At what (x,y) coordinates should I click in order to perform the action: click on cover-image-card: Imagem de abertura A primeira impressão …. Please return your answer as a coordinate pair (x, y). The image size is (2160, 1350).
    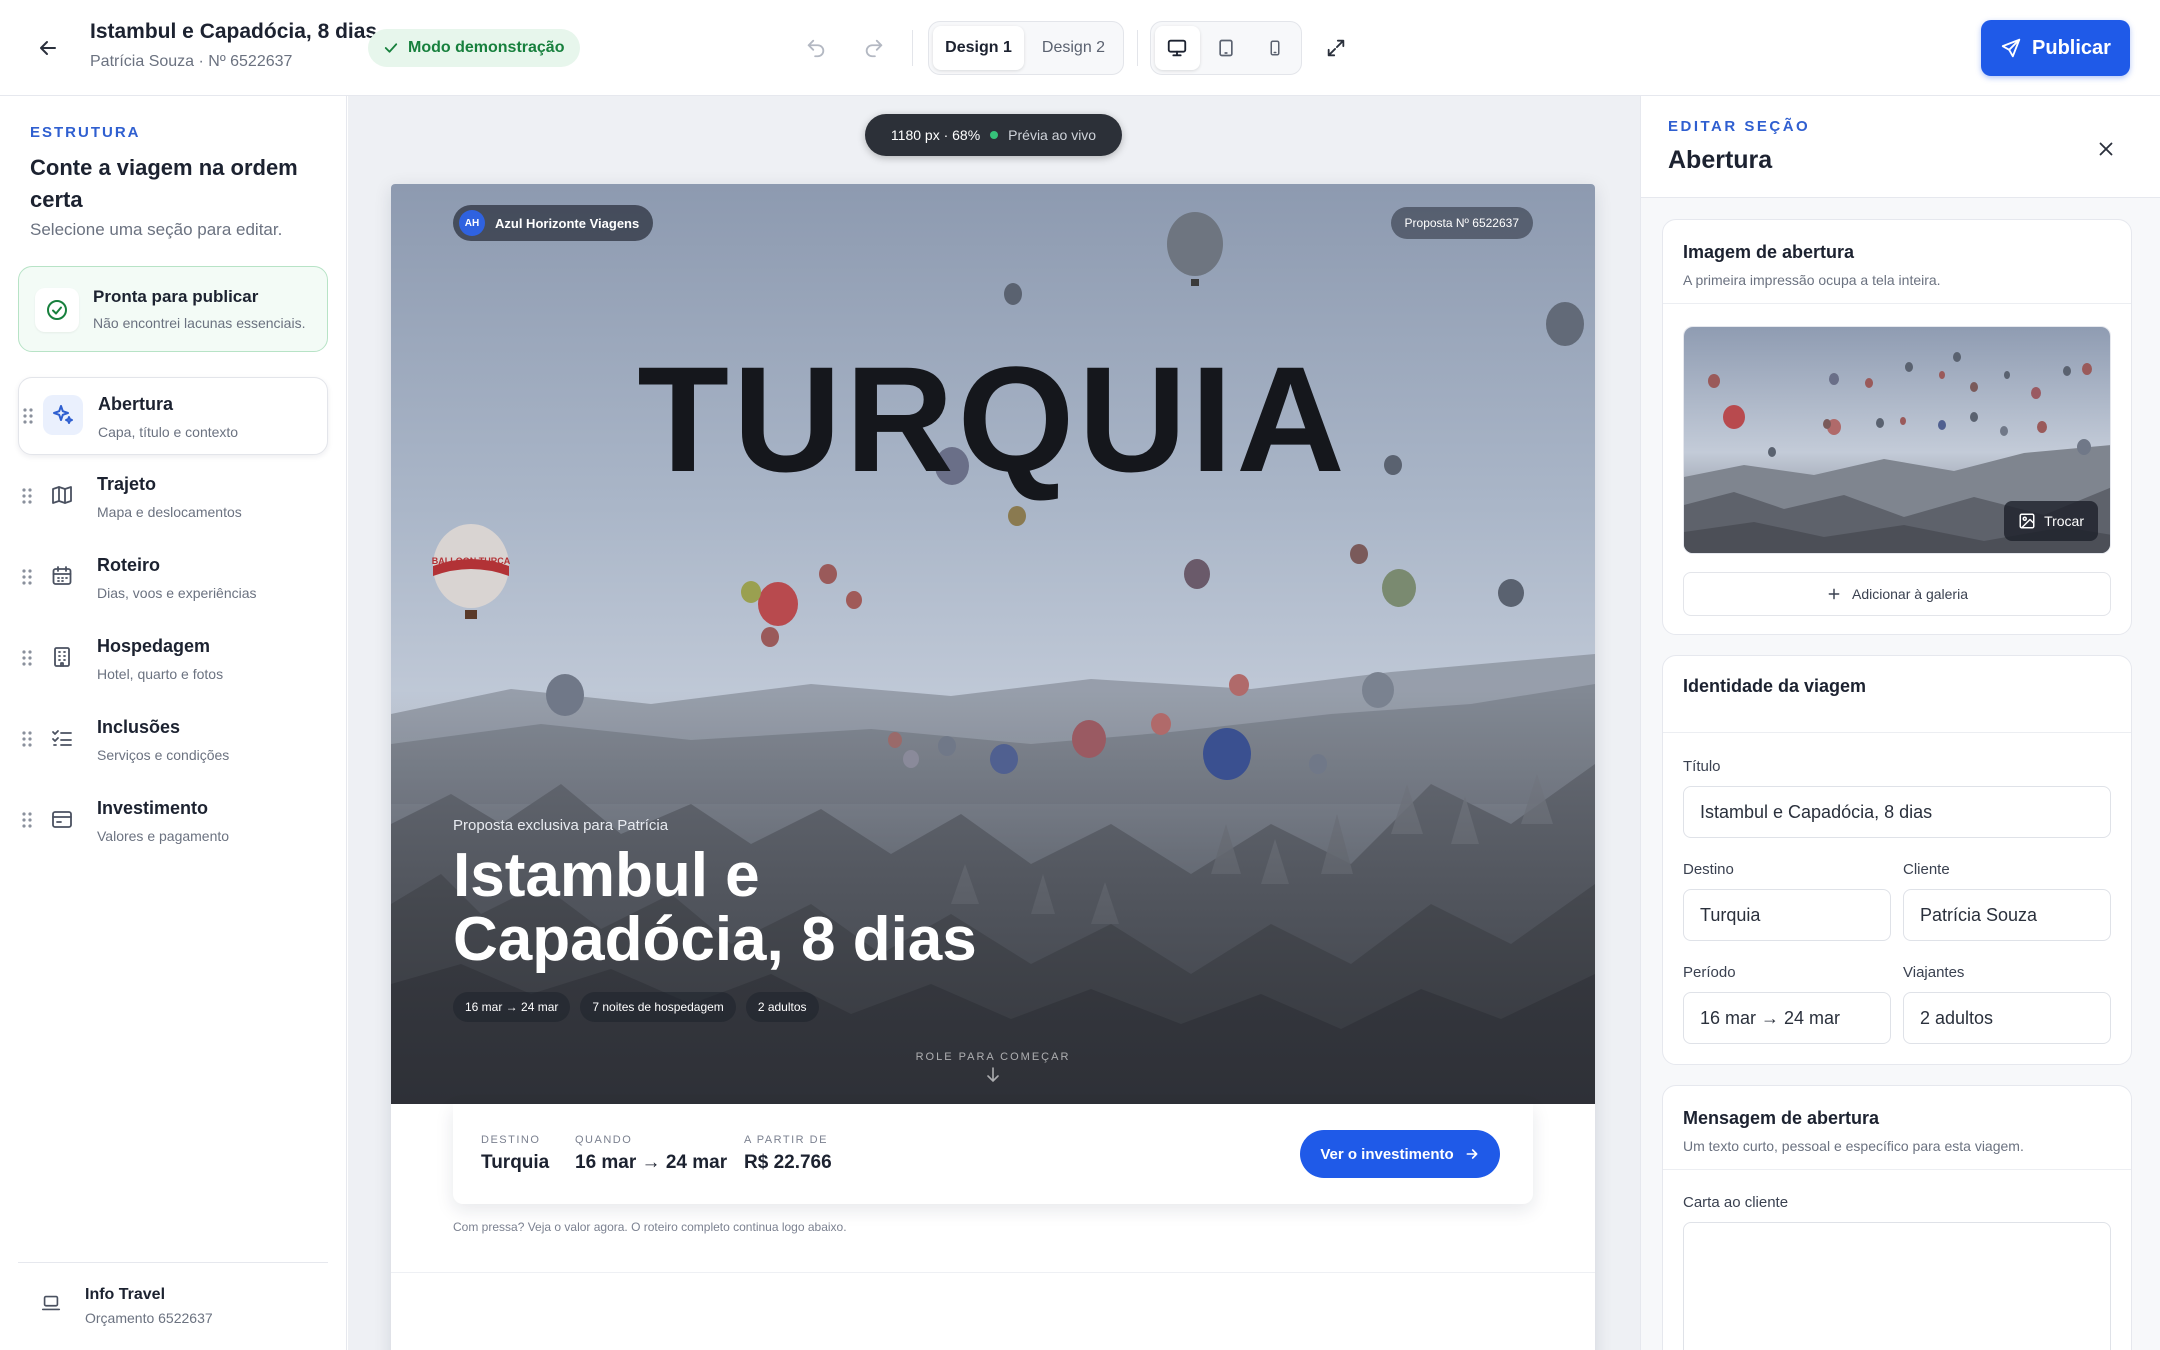
    Looking at the image, I should click on (1897, 427).